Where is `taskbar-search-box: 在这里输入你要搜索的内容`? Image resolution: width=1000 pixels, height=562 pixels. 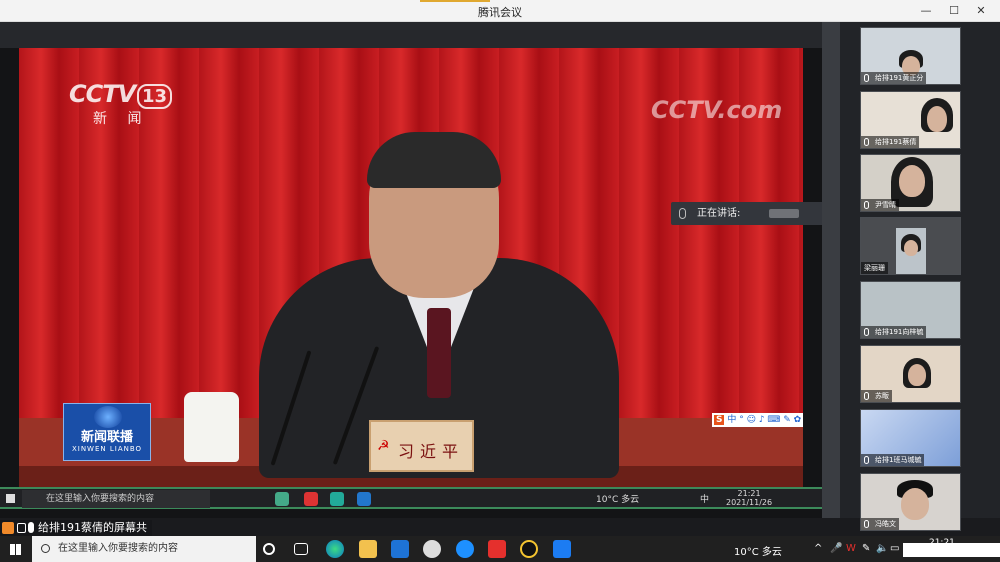 taskbar-search-box: 在这里输入你要搜索的内容 is located at coordinates (144, 549).